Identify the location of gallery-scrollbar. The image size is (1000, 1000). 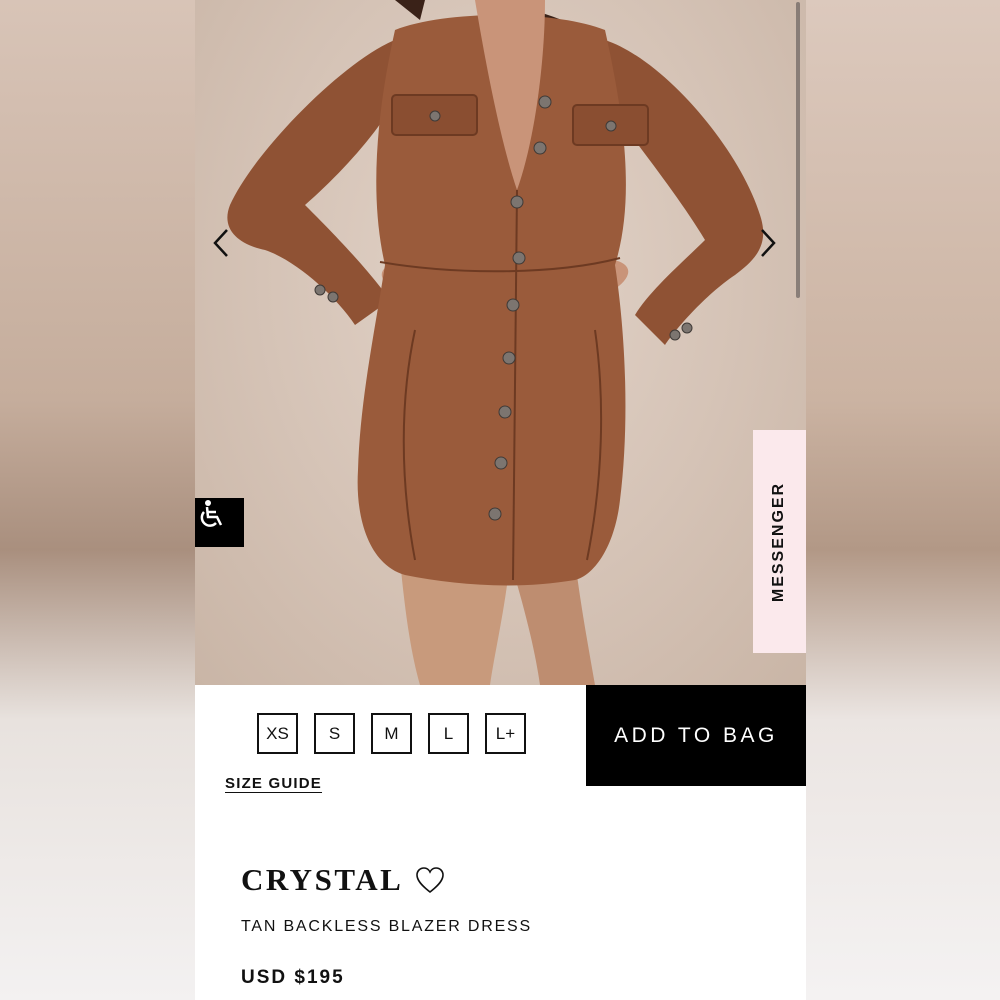
(798, 150).